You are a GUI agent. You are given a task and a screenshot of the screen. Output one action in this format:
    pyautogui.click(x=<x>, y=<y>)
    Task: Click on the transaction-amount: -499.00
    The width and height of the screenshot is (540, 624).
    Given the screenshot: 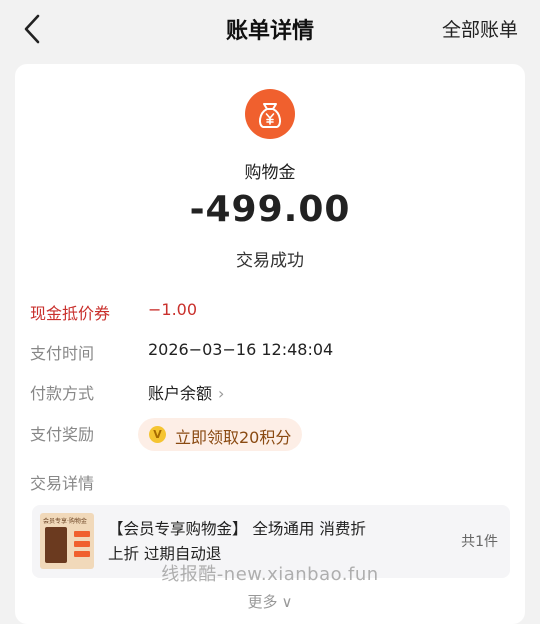 What is the action you would take?
    pyautogui.click(x=270, y=209)
    